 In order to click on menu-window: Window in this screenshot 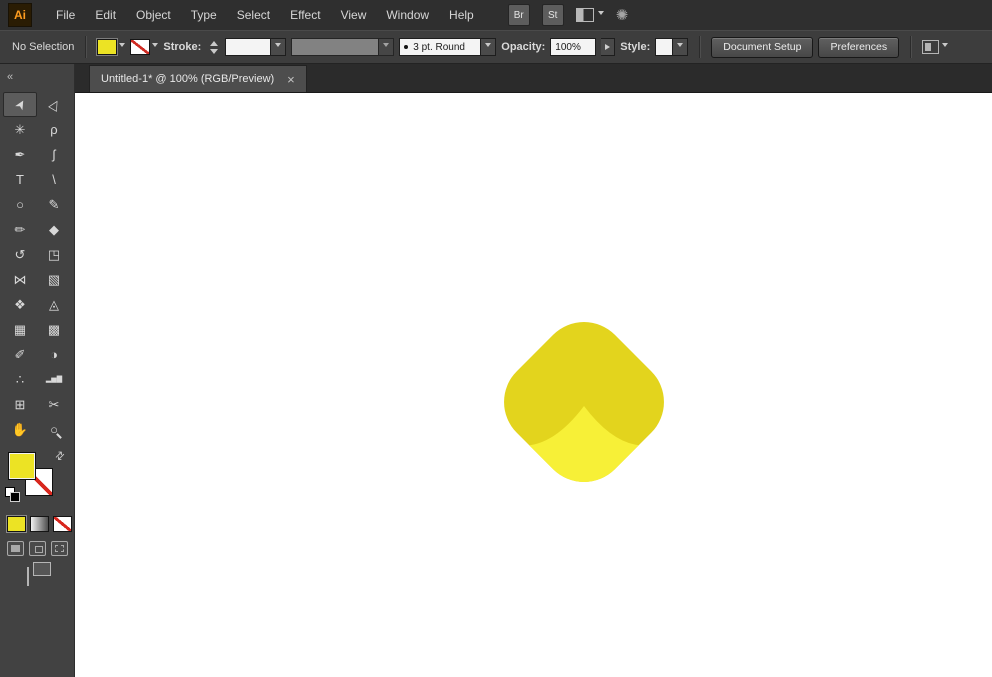, I will do `click(407, 15)`.